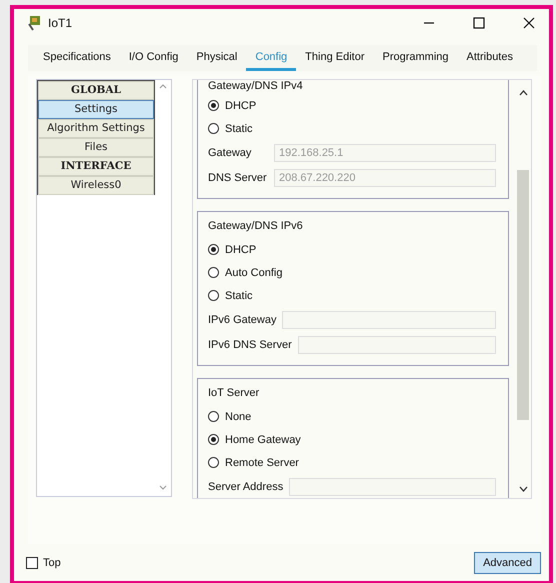  I want to click on sidebar-header: GLOBAL, so click(96, 90).